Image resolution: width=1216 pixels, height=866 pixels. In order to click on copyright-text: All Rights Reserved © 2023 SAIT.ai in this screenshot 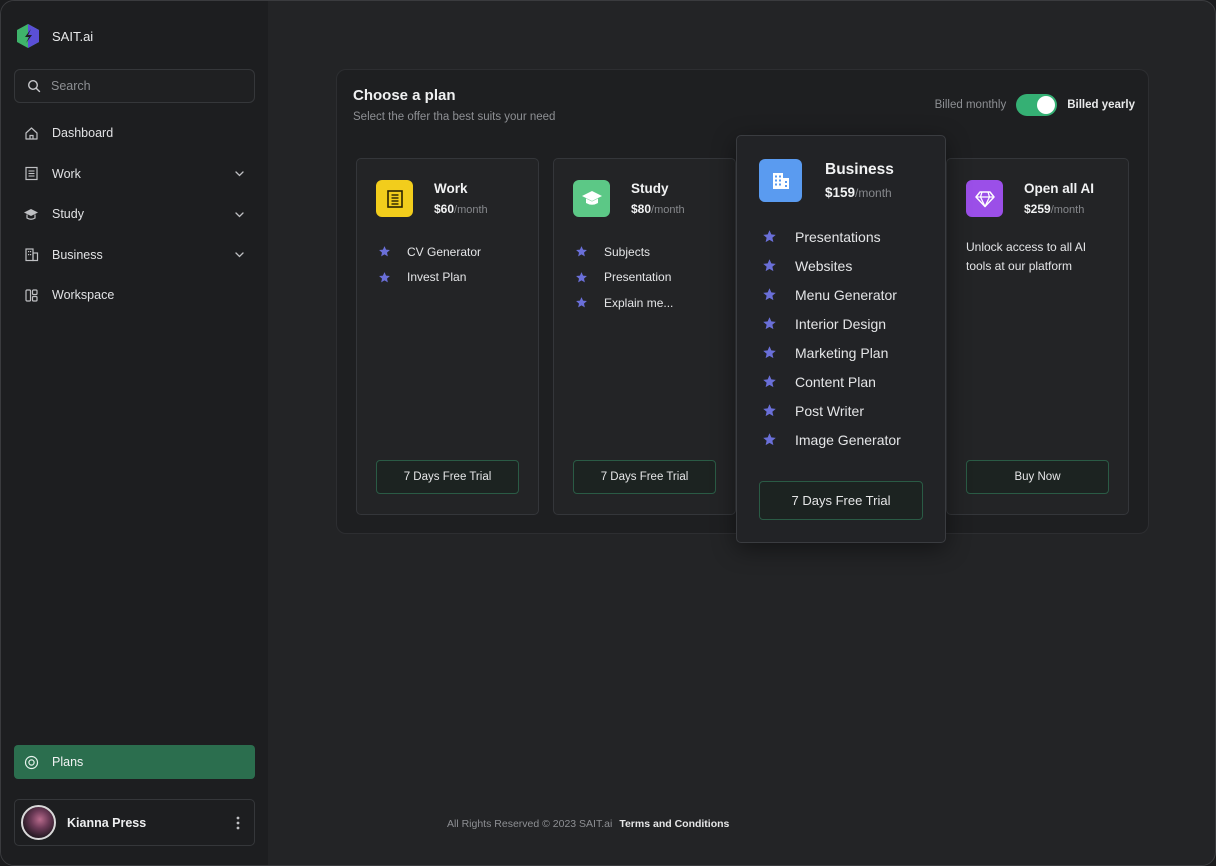, I will do `click(530, 824)`.